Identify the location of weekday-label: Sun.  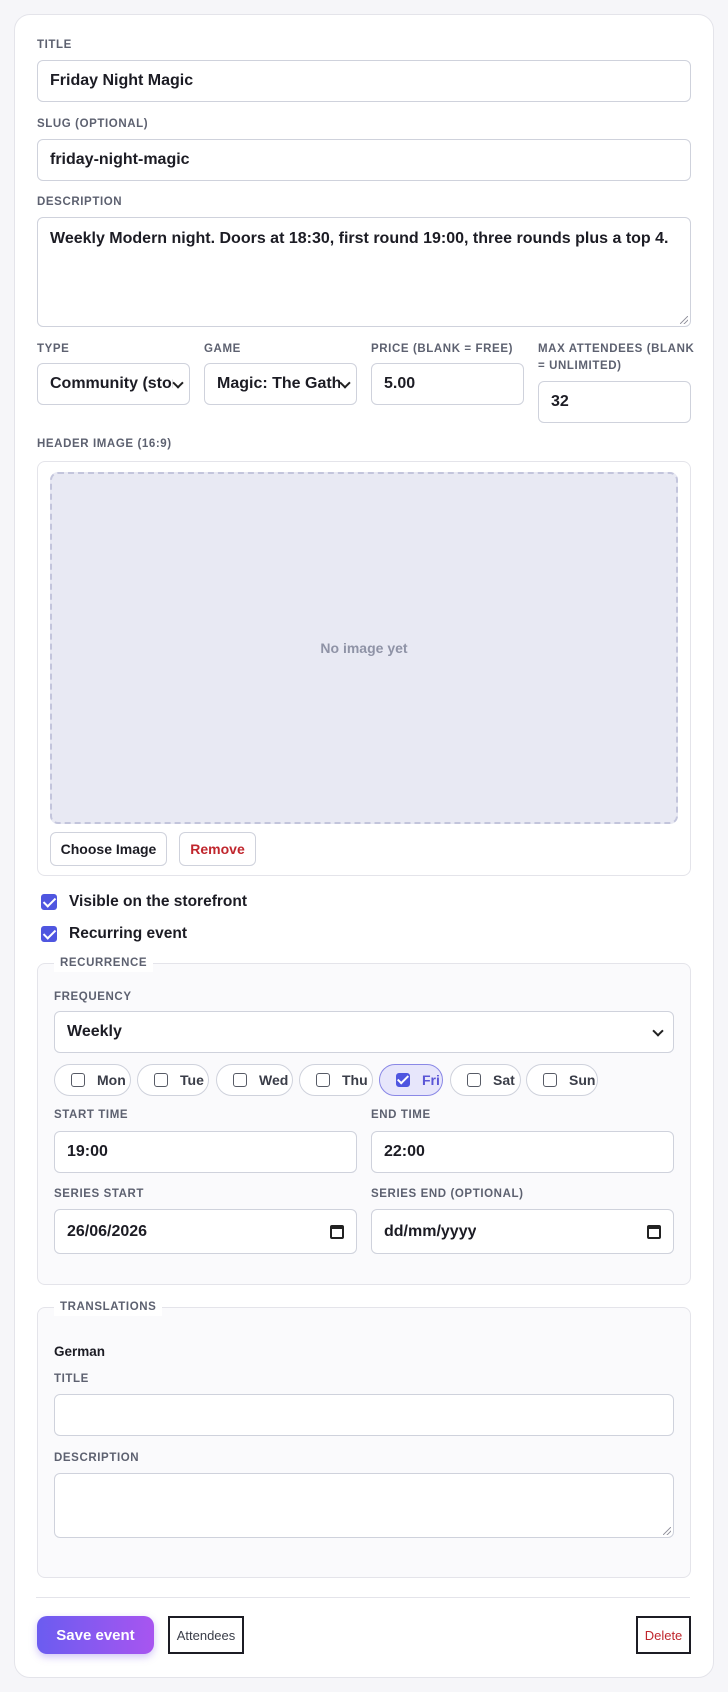
(582, 1080).